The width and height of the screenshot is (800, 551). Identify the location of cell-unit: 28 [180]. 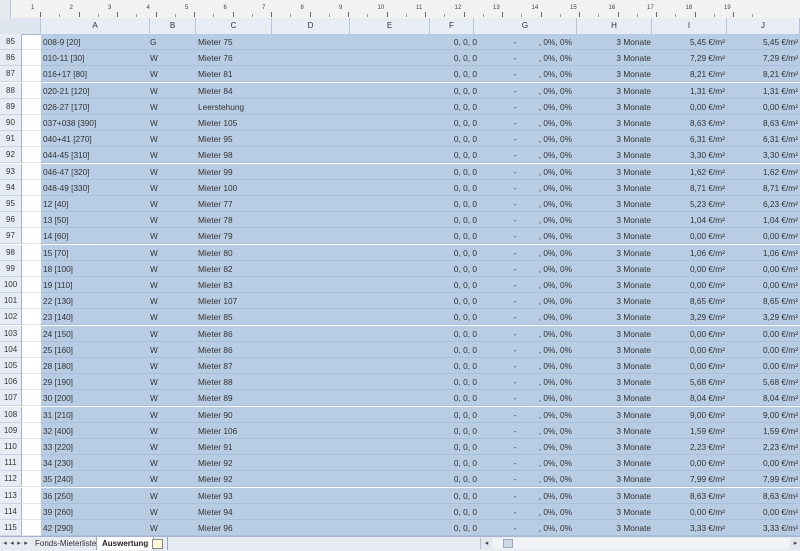
(95, 366).